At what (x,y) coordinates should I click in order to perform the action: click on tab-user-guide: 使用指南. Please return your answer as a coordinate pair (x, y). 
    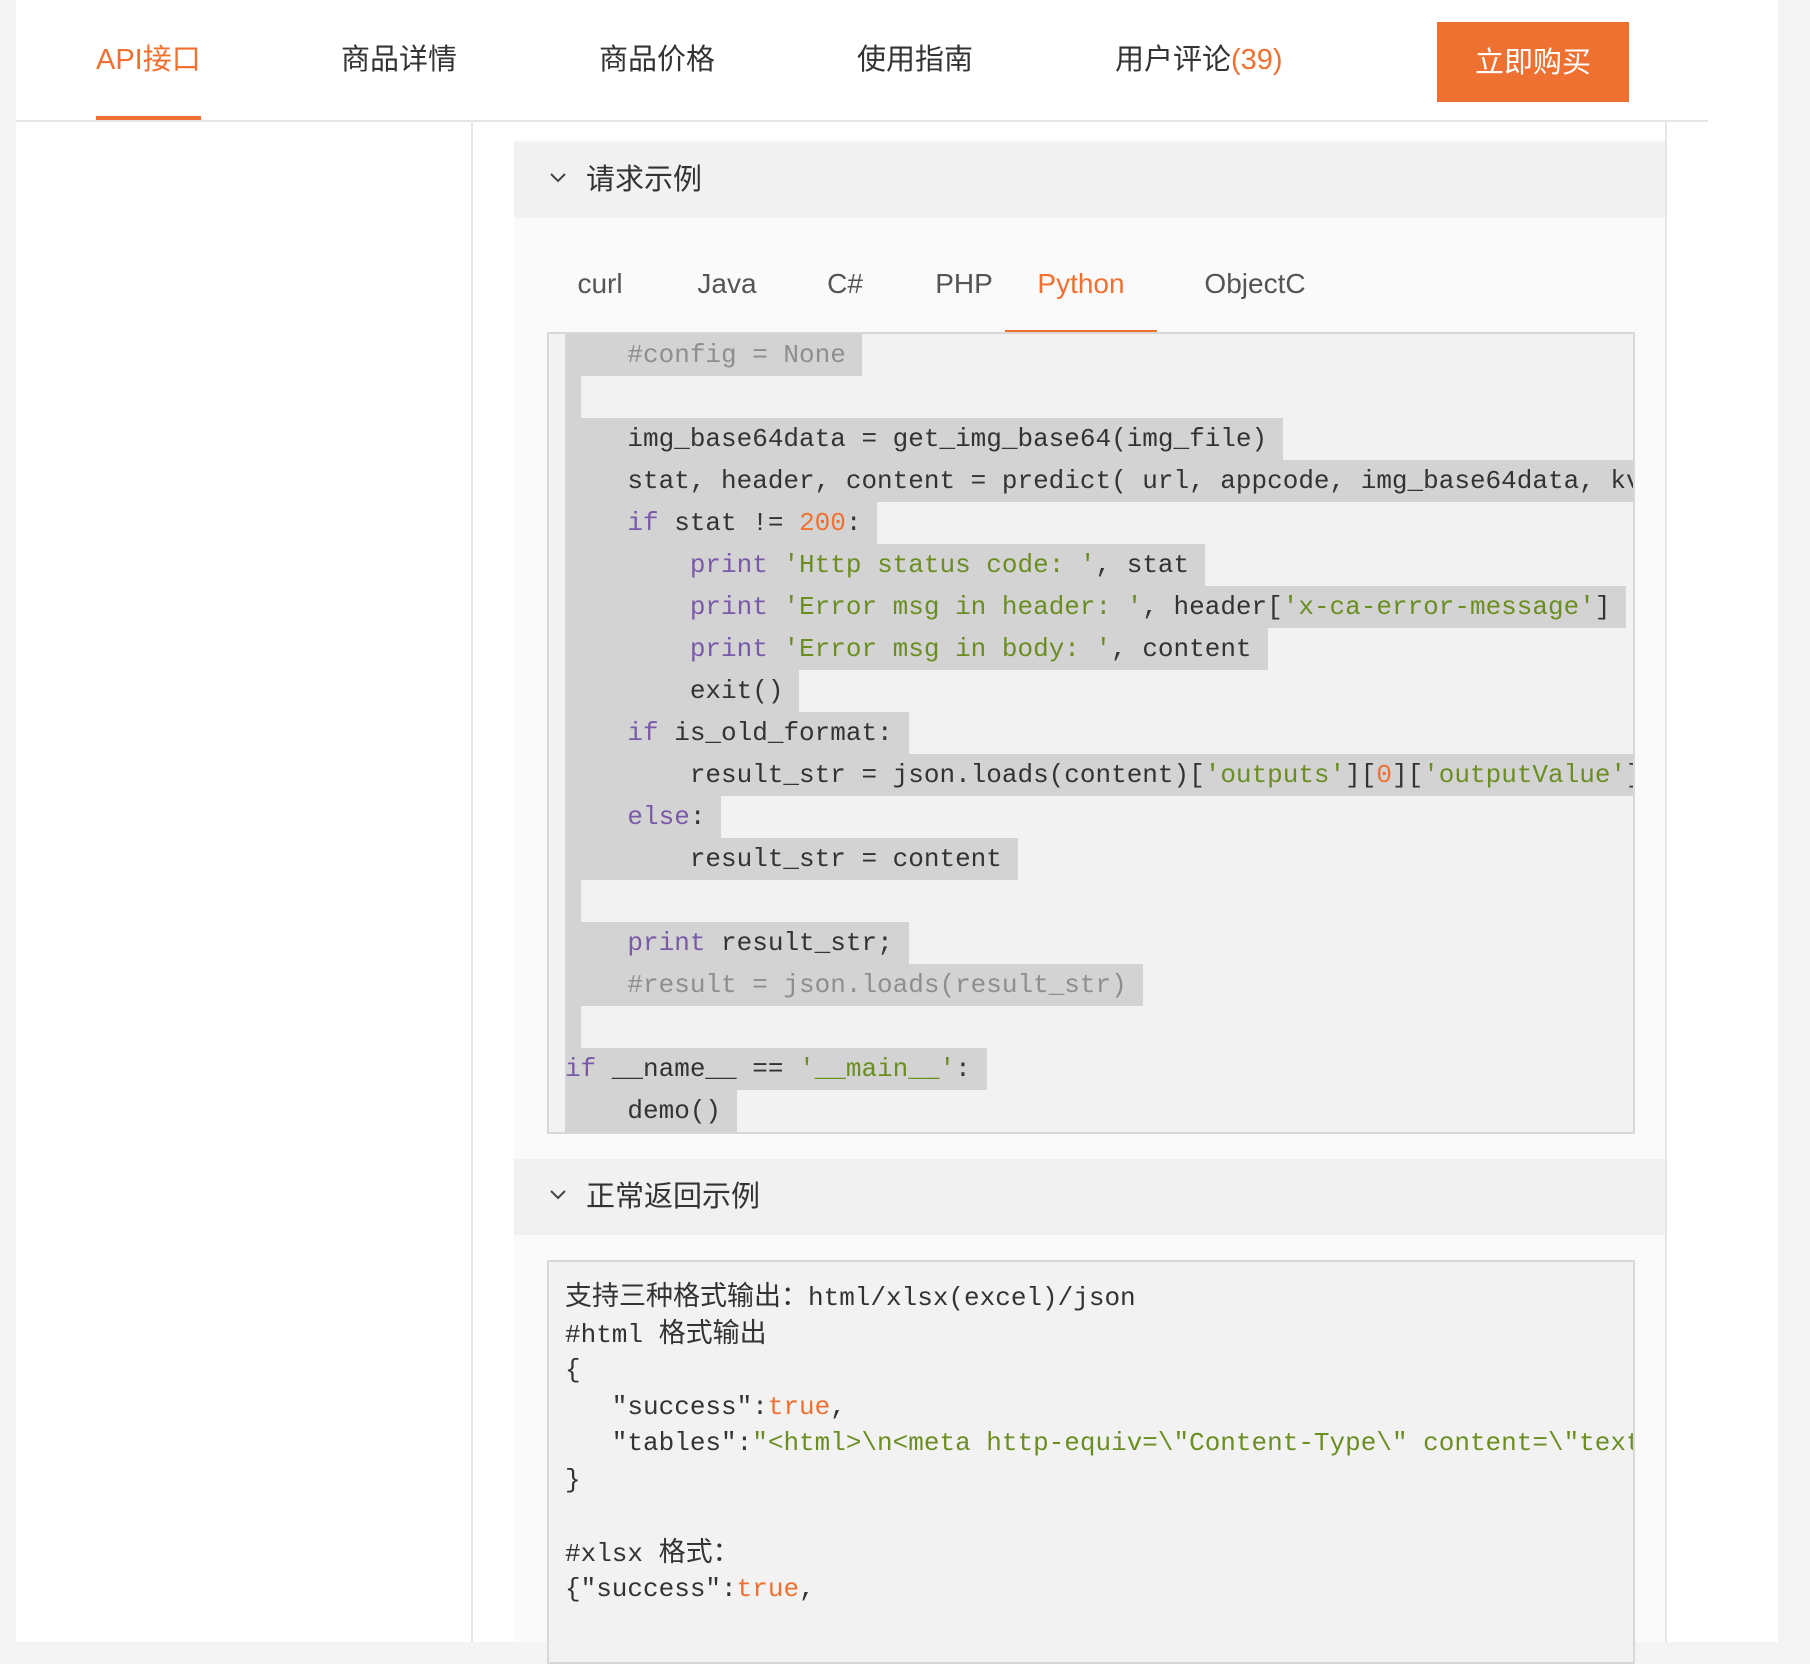
    Looking at the image, I should click on (915, 60).